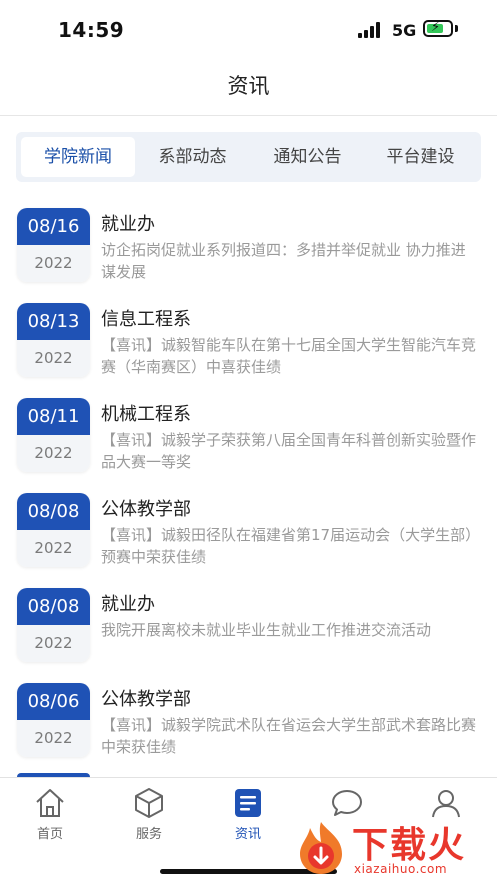  Describe the element at coordinates (149, 803) in the screenshot. I see `cube-icon` at that location.